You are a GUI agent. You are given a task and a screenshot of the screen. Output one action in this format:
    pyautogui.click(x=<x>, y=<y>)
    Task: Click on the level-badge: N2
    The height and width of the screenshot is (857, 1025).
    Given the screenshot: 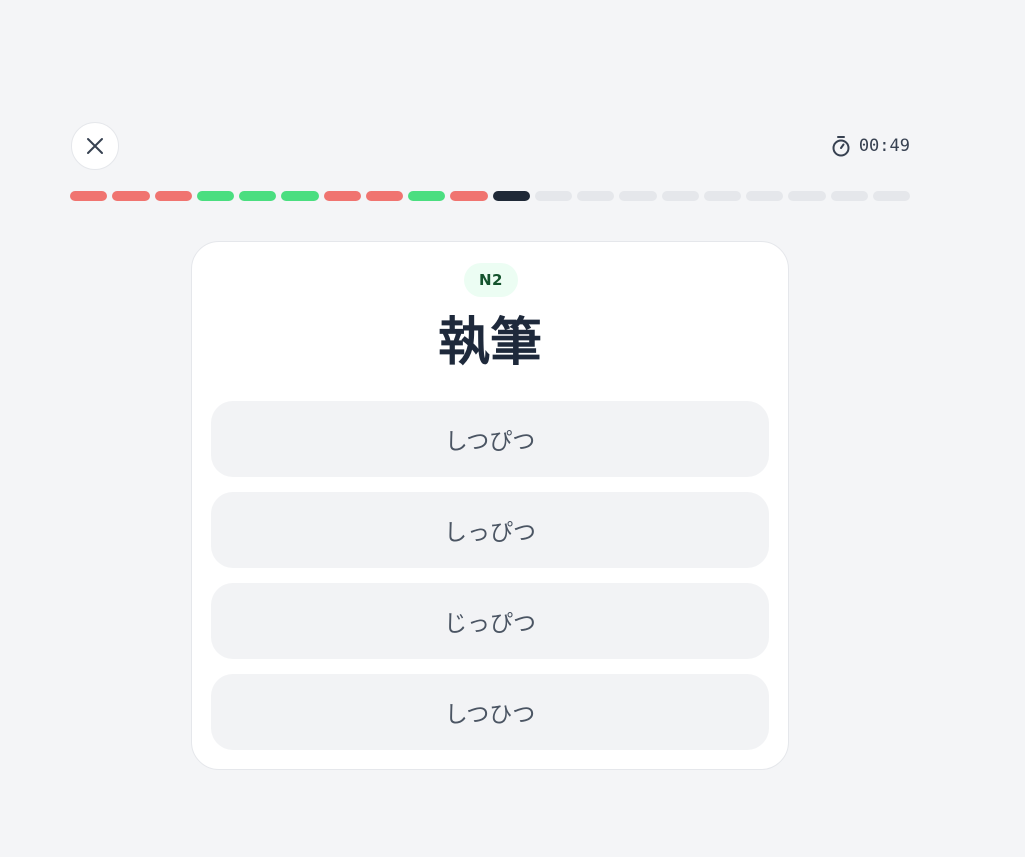 What is the action you would take?
    pyautogui.click(x=491, y=280)
    